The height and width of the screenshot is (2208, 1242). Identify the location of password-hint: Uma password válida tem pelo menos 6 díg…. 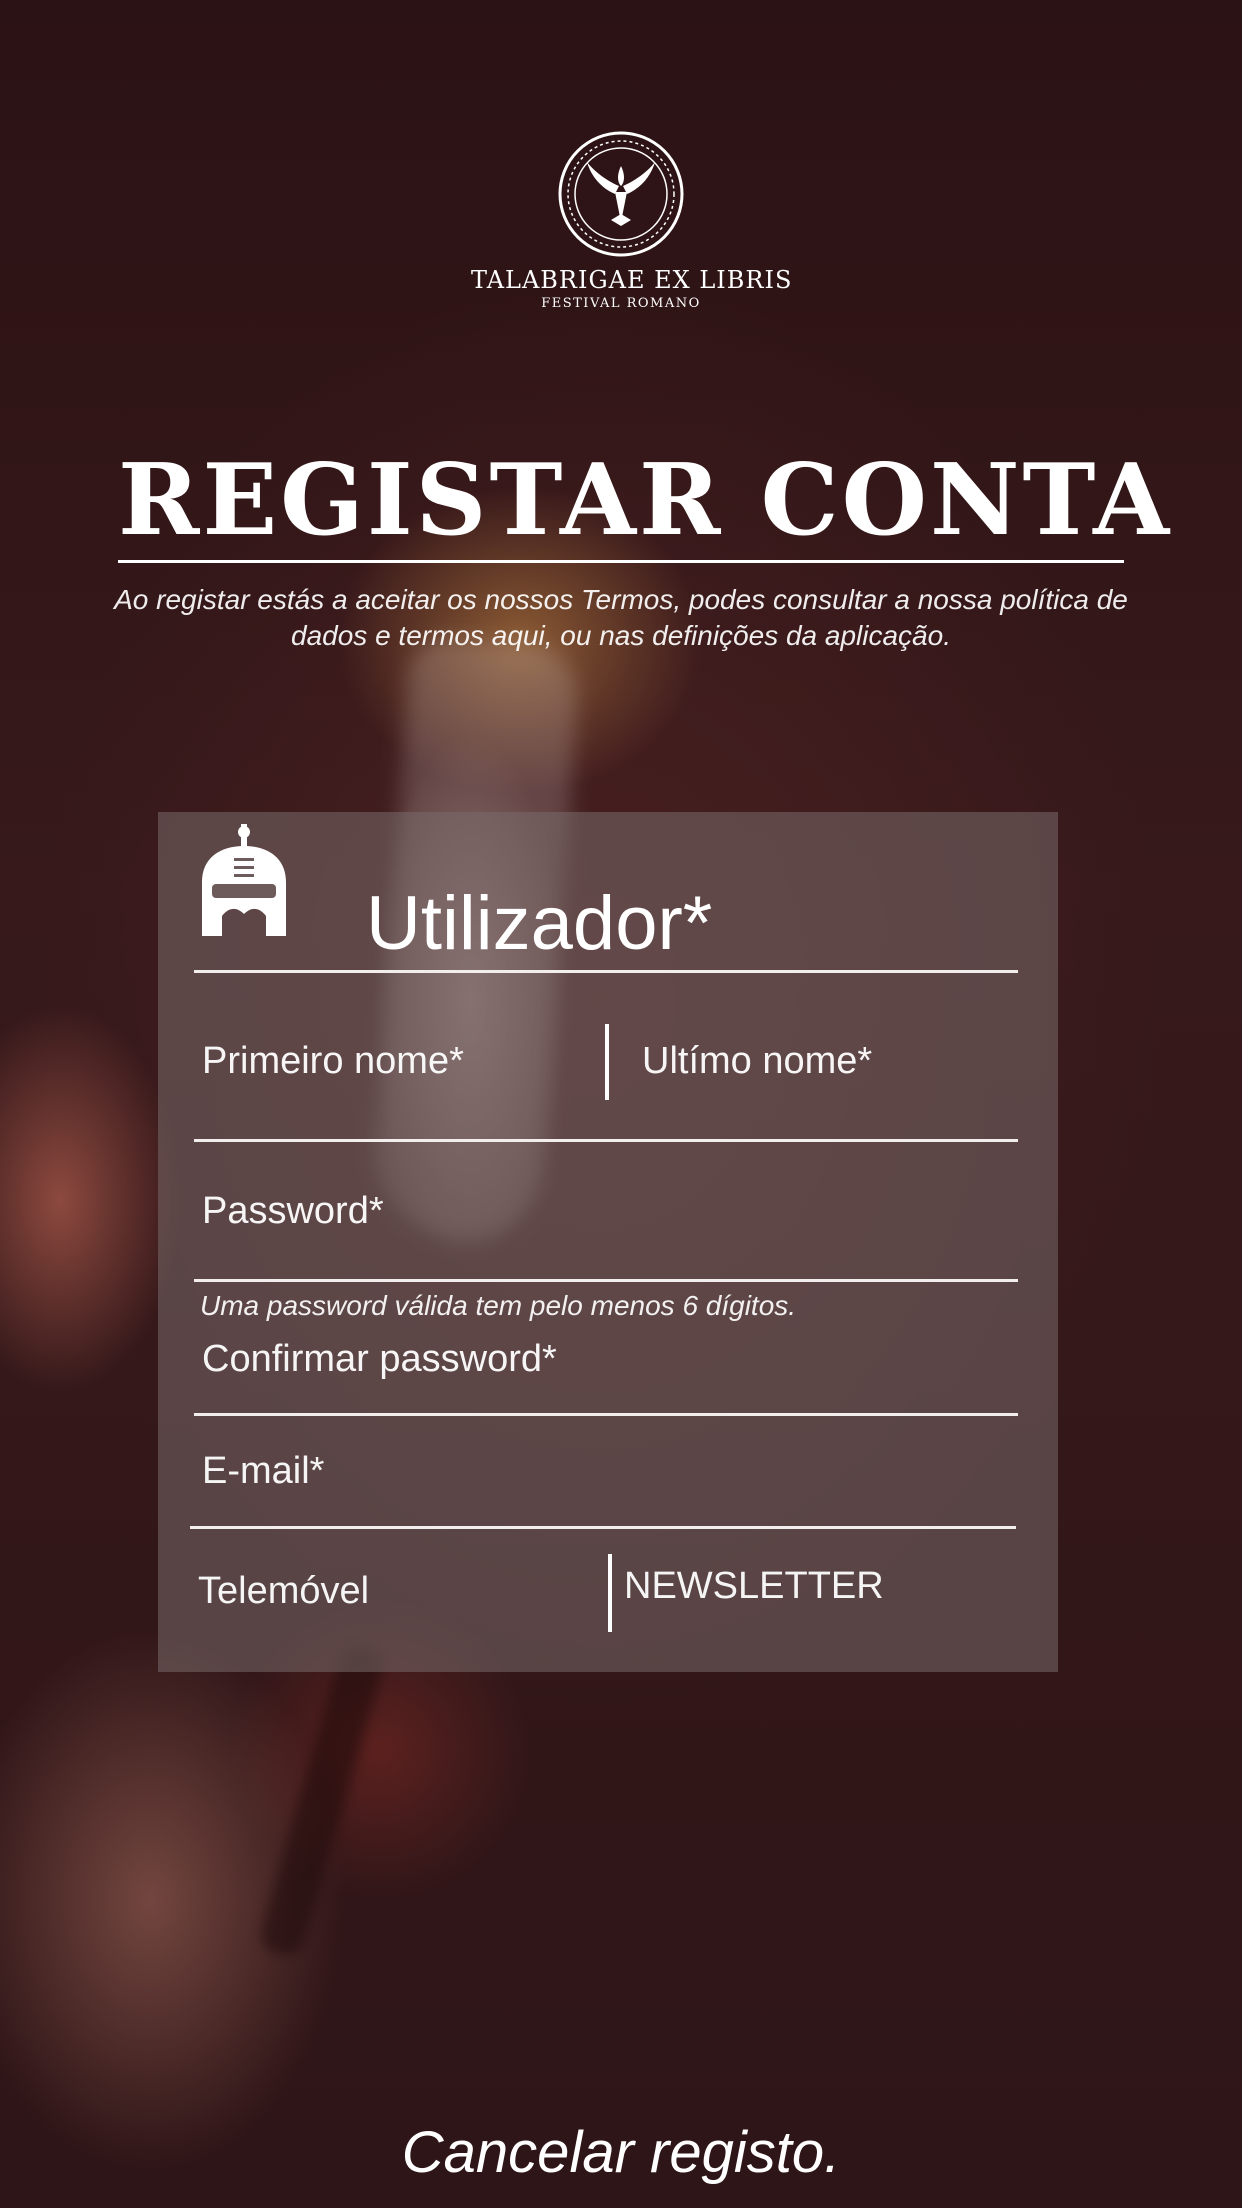
(498, 1305).